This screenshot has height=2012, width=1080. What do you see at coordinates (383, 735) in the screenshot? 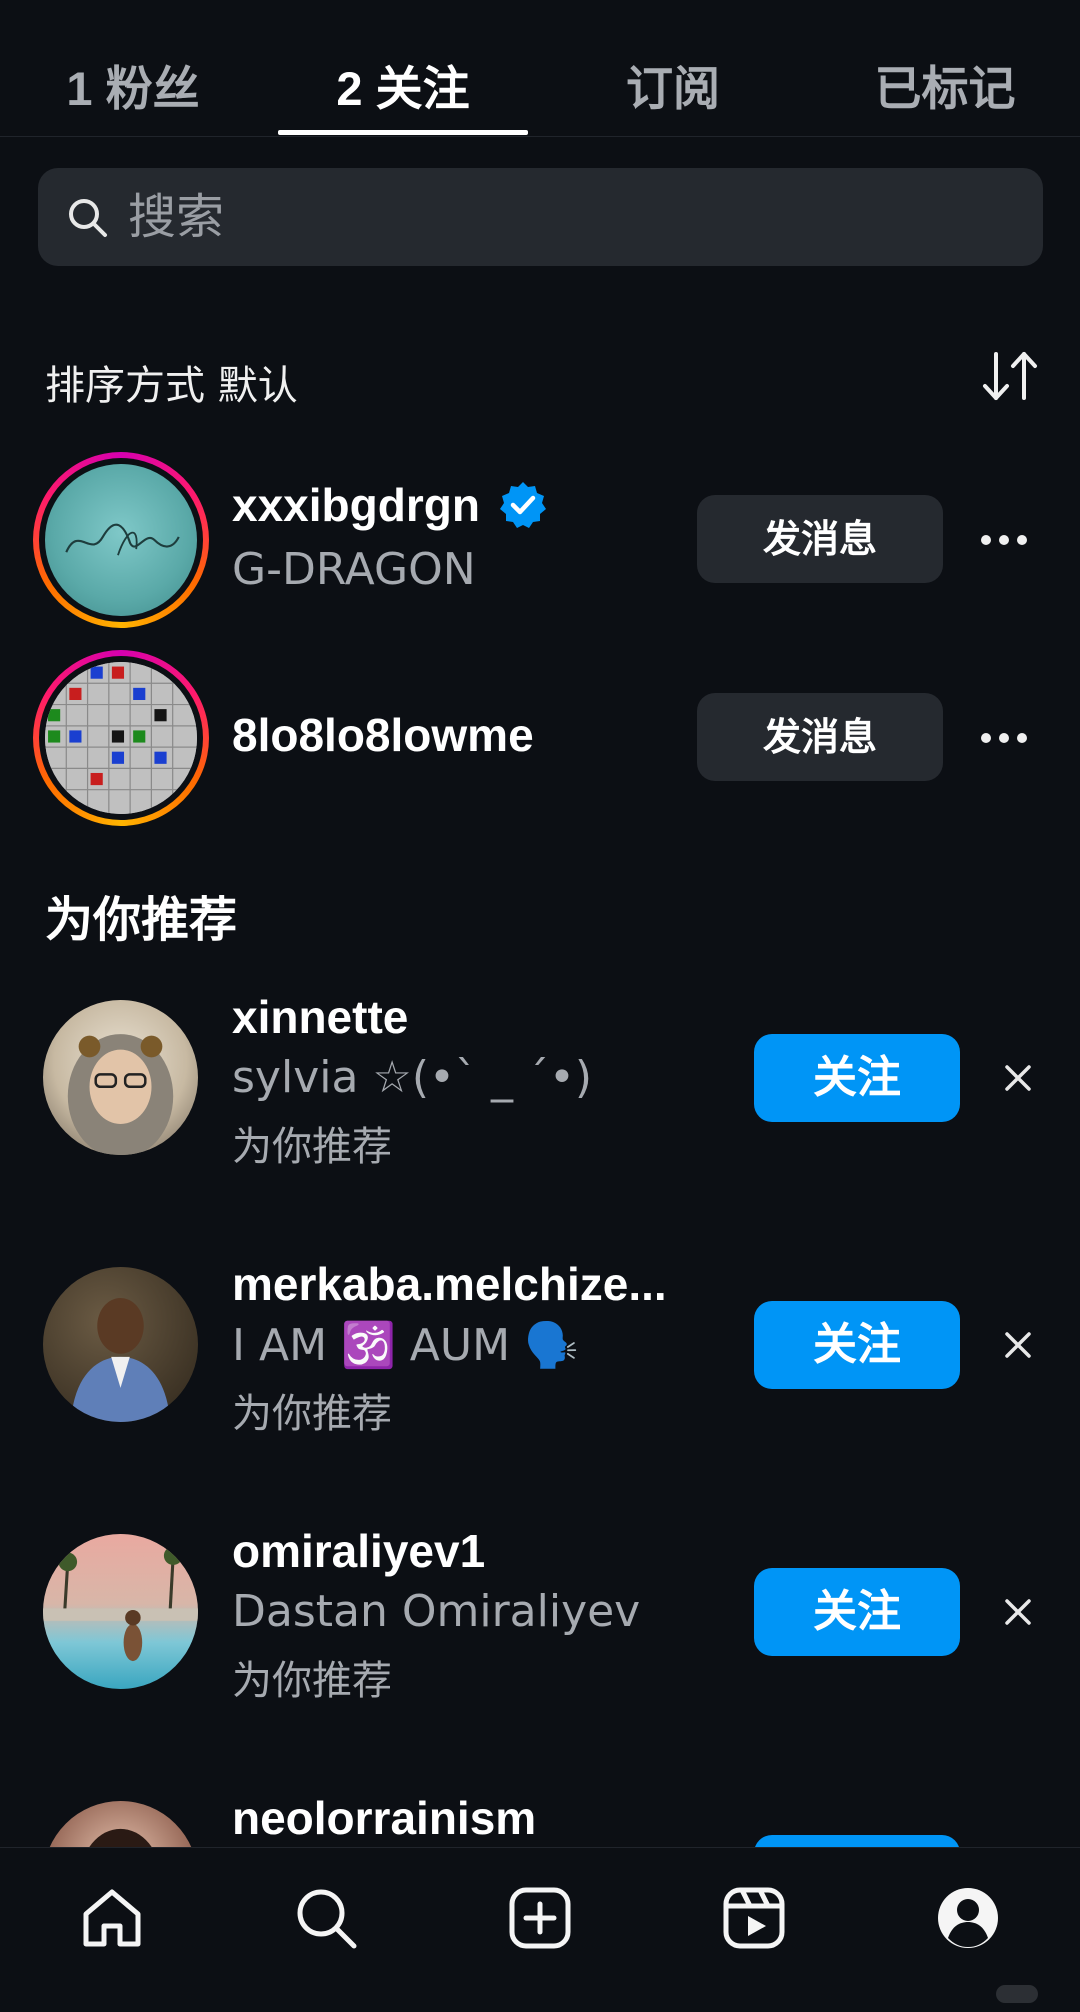
I see `username: 8lo8lo8lowme` at bounding box center [383, 735].